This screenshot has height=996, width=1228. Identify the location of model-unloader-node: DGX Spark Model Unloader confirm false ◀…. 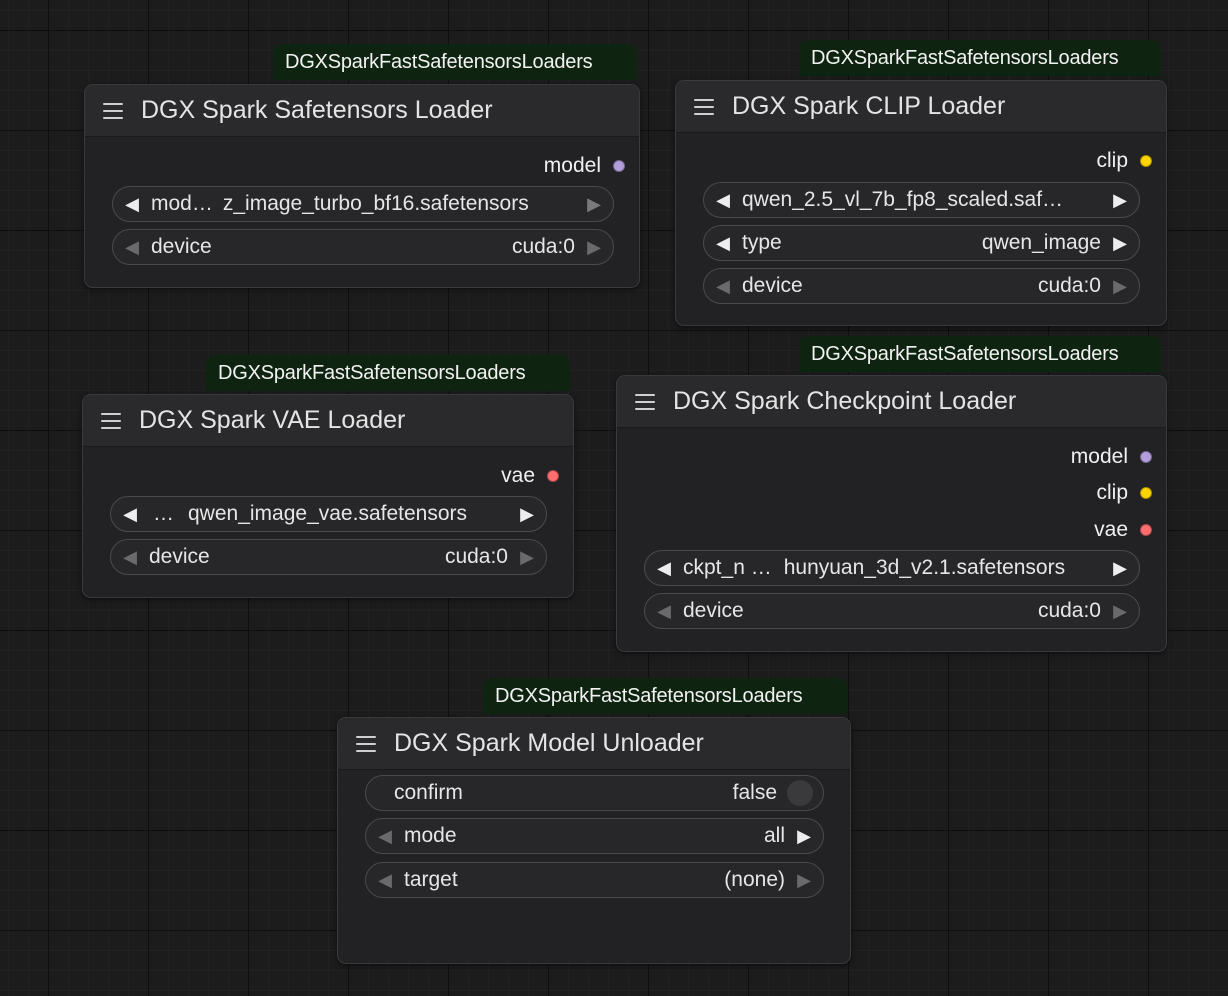
(594, 840).